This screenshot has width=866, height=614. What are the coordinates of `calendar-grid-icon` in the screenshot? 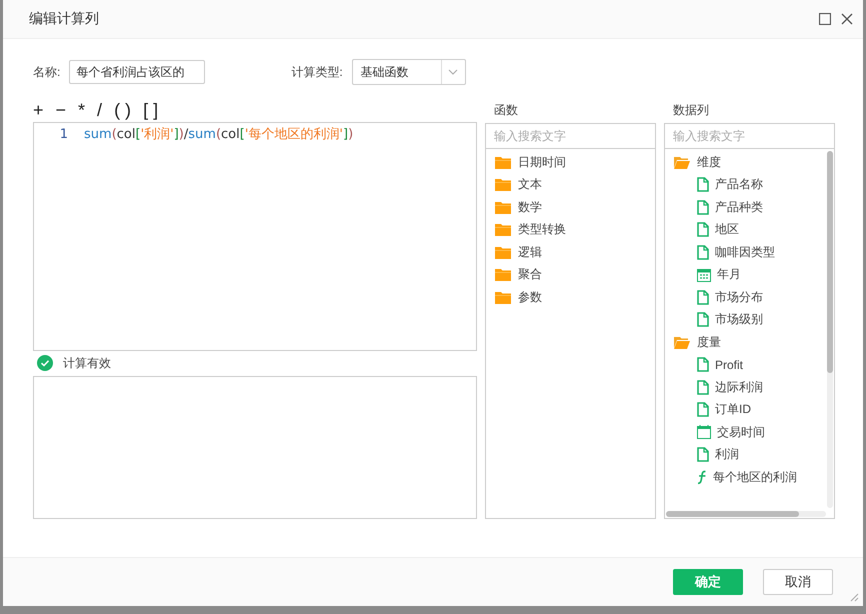 It's located at (704, 275).